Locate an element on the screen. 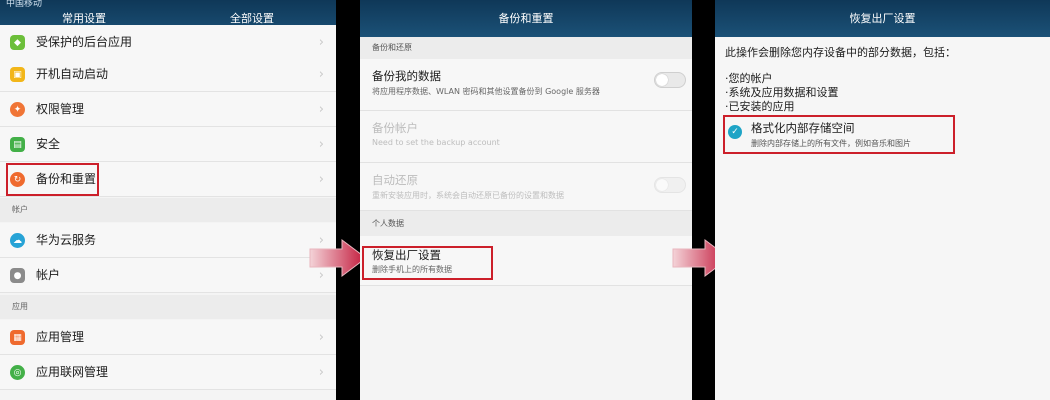  checkmark-icon: ✓ is located at coordinates (735, 132).